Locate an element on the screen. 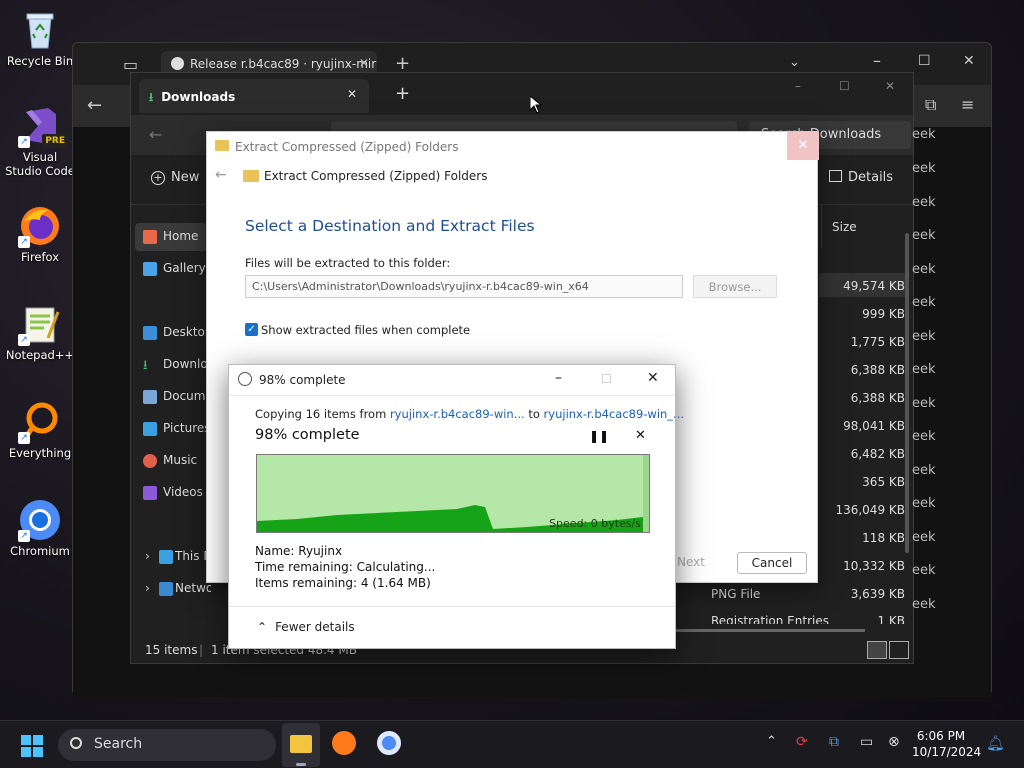 The height and width of the screenshot is (768, 1024). new-button: + New is located at coordinates (175, 177).